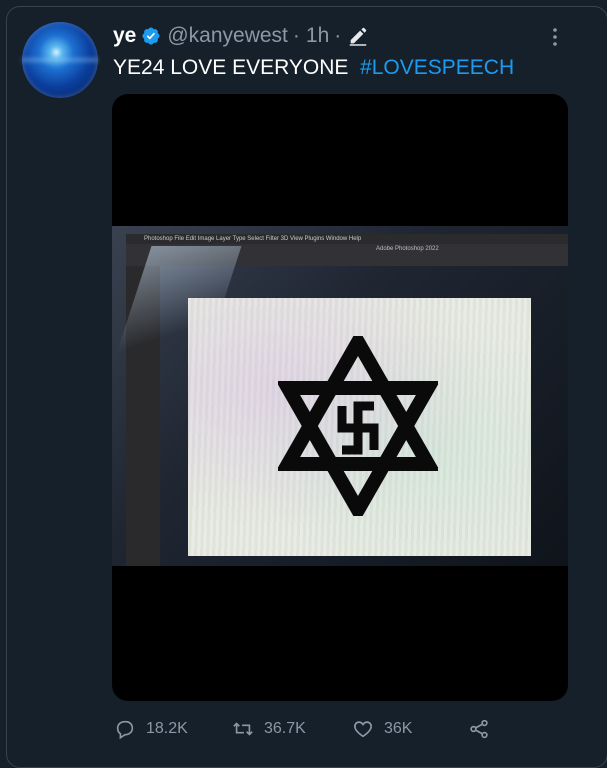 This screenshot has height=768, width=607. I want to click on photoshop-title: Adobe Photoshop 2022, so click(407, 249).